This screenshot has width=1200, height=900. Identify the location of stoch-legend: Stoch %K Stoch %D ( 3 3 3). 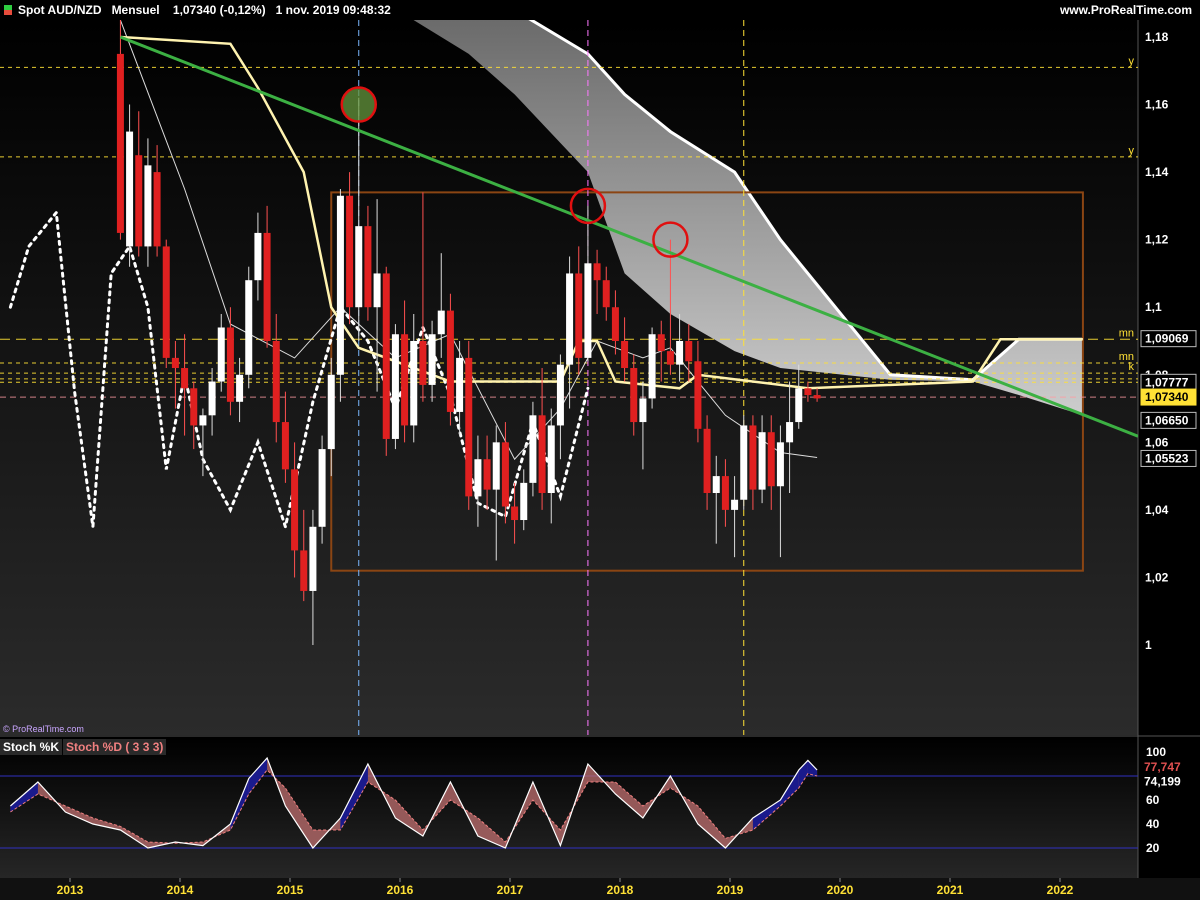
(83, 747).